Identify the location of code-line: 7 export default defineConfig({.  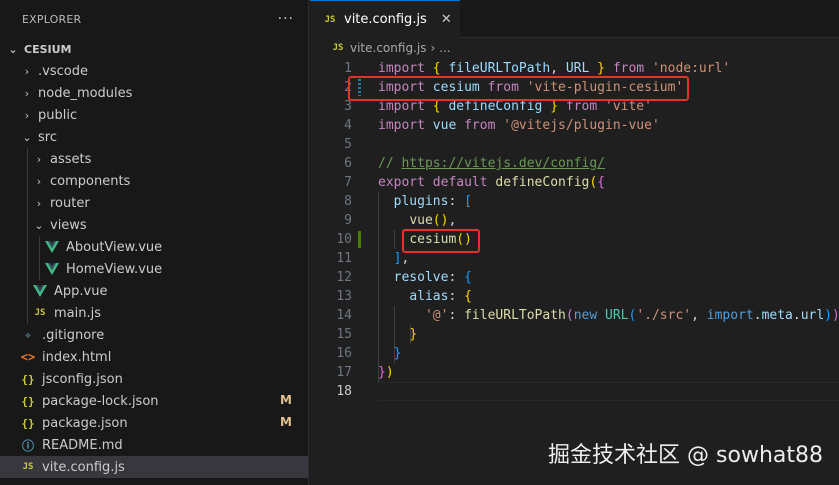
(574, 182).